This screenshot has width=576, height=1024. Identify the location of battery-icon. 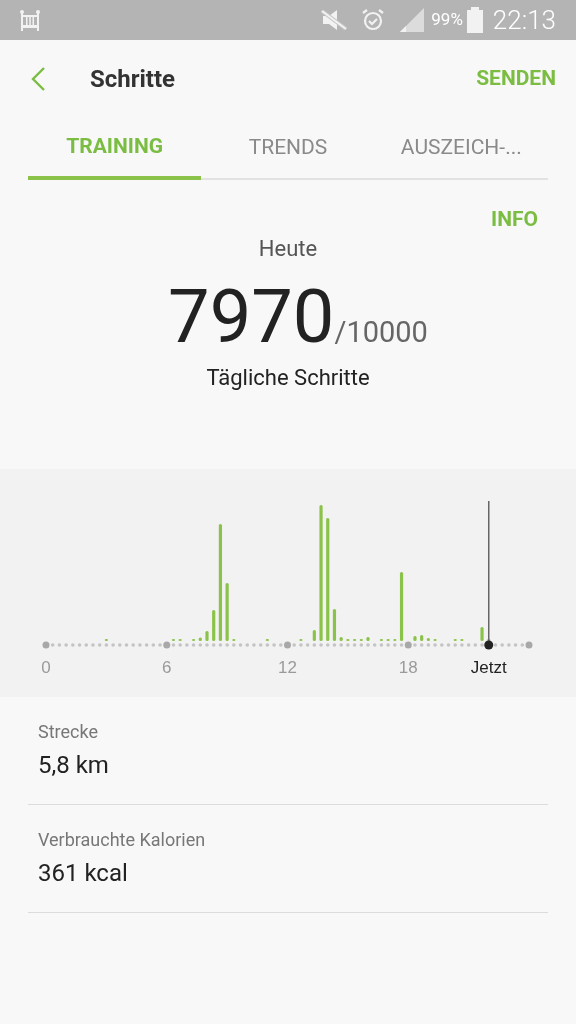
(474, 20).